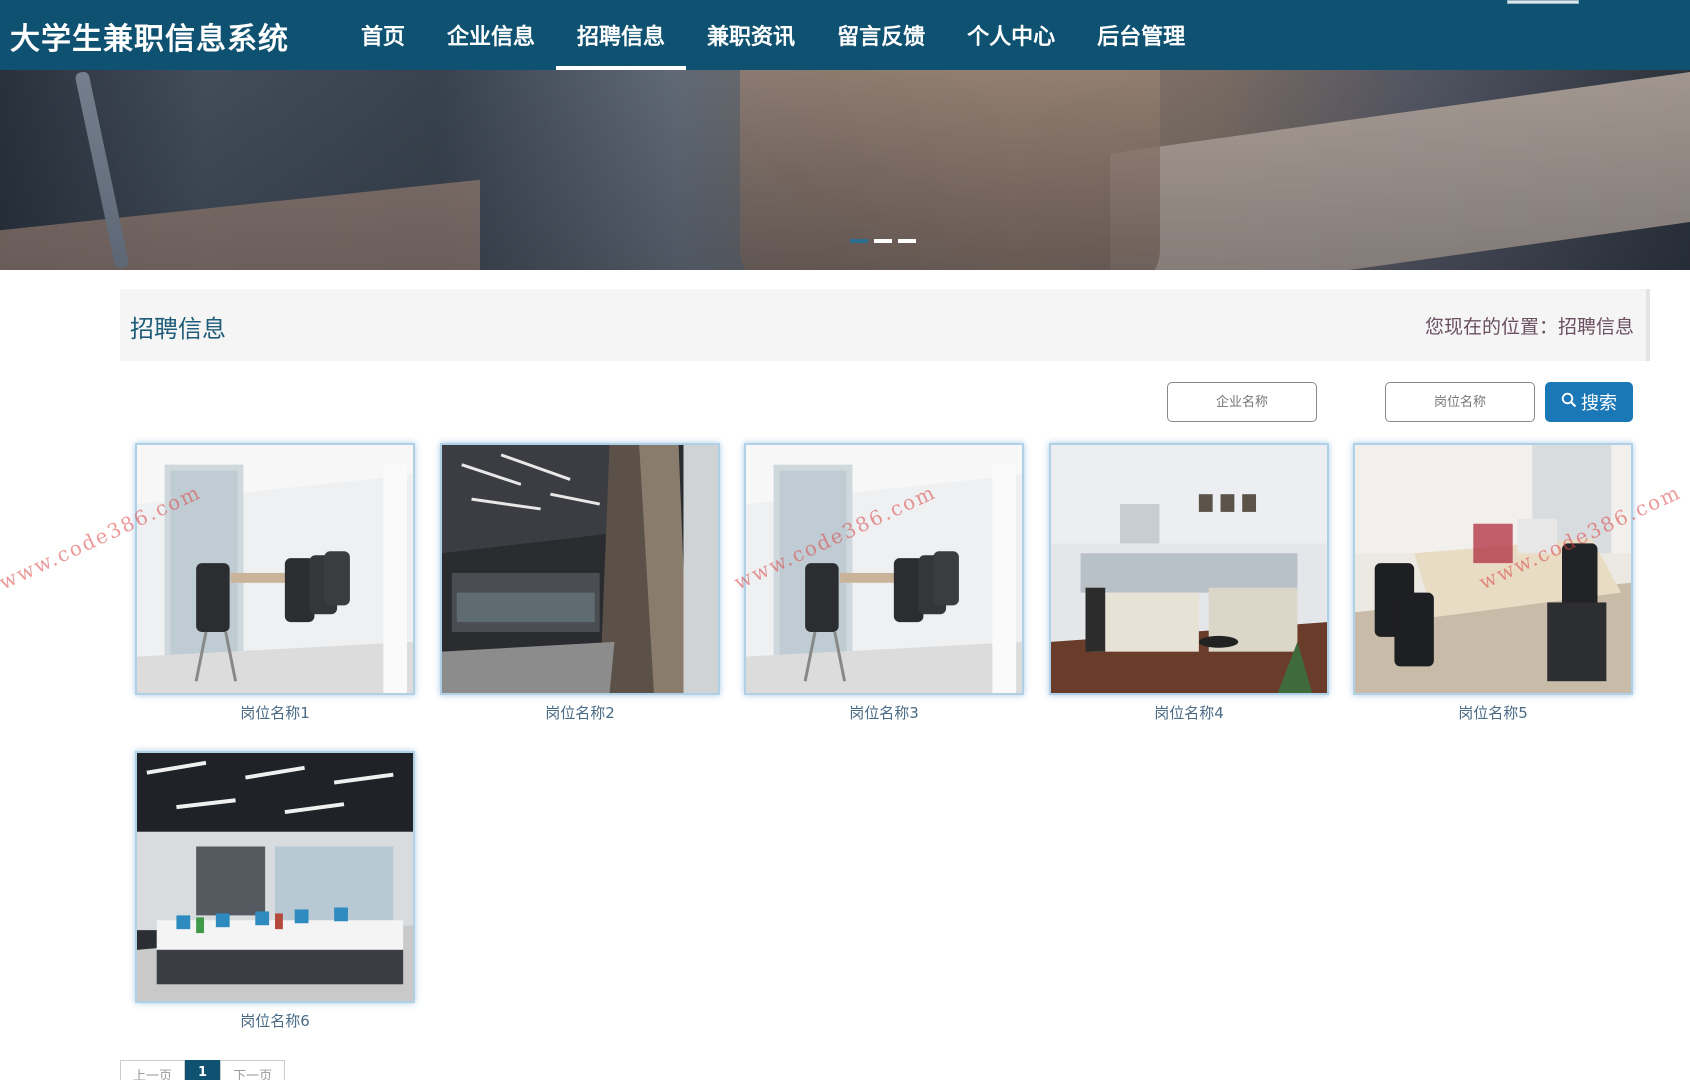 This screenshot has height=1080, width=1690. I want to click on nav-item-admin: 后台管理, so click(1141, 35).